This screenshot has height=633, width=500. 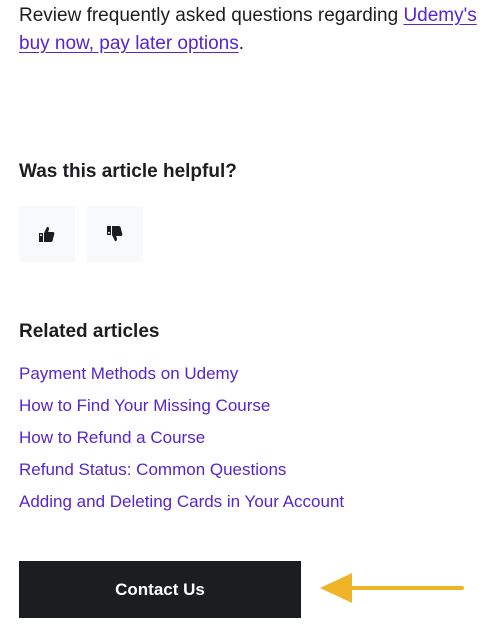 I want to click on contact-us-button: Contact Us, so click(x=160, y=589).